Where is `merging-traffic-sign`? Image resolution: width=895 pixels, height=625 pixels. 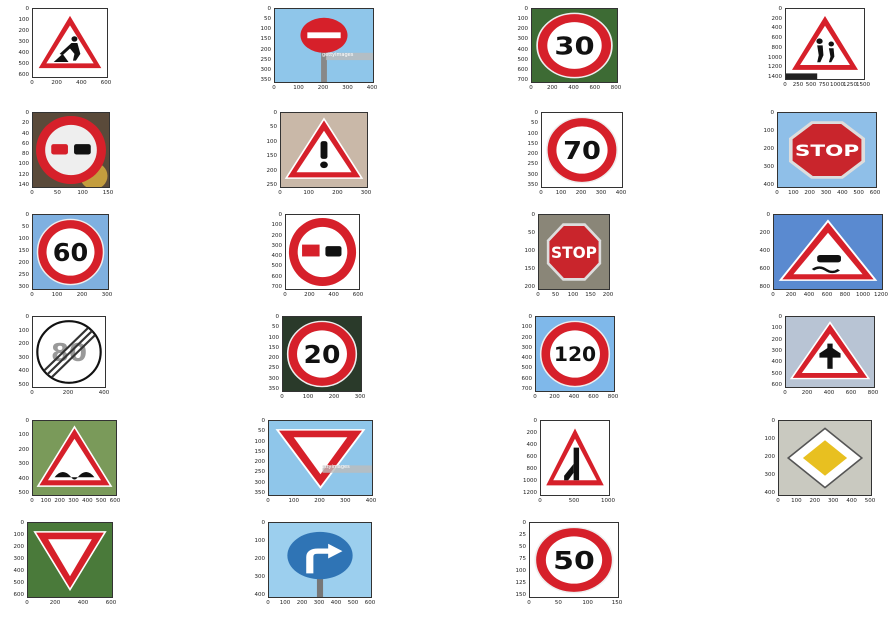 merging-traffic-sign is located at coordinates (575, 458).